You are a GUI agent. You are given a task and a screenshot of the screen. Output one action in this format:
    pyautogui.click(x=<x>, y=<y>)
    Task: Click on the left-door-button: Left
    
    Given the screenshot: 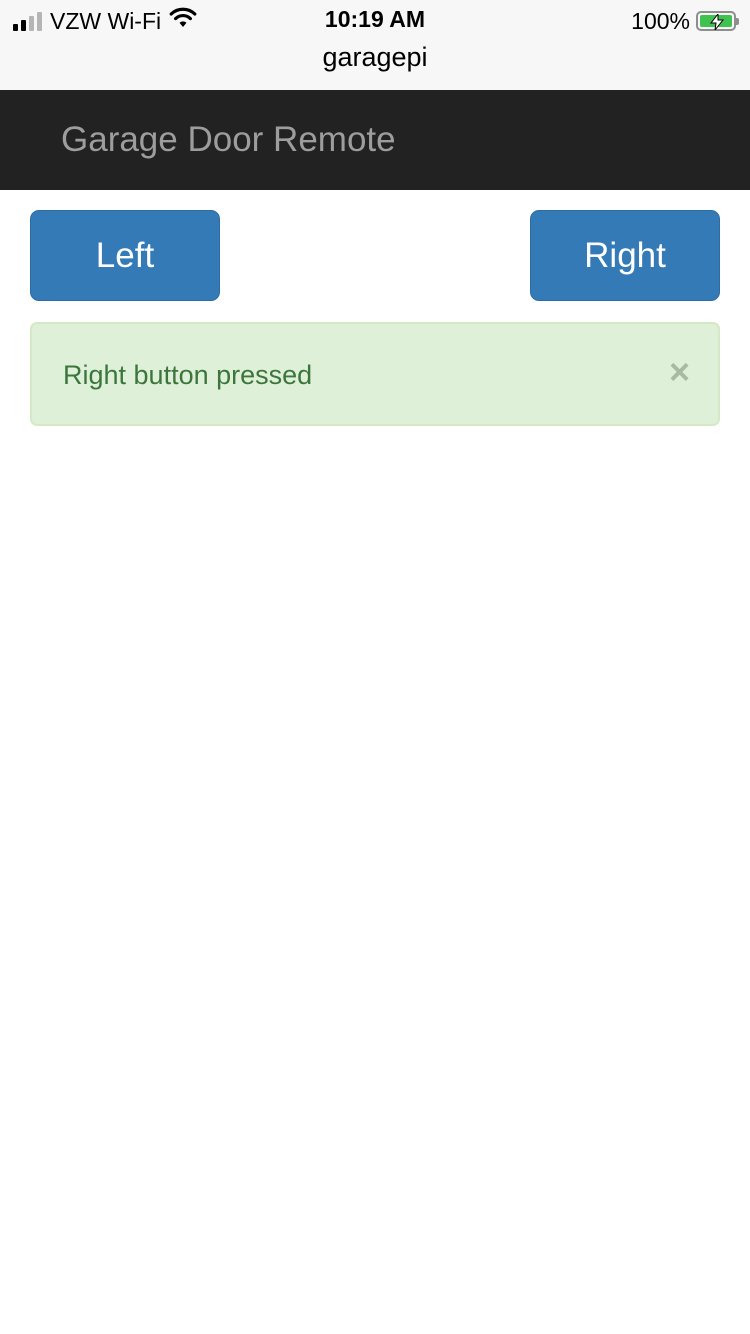 What is the action you would take?
    pyautogui.click(x=125, y=255)
    